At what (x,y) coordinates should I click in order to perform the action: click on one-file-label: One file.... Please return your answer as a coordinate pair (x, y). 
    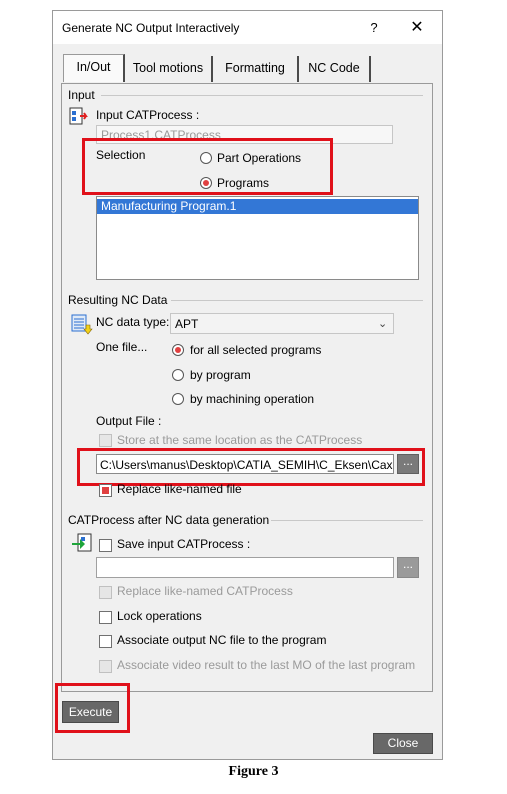
    Looking at the image, I should click on (122, 347).